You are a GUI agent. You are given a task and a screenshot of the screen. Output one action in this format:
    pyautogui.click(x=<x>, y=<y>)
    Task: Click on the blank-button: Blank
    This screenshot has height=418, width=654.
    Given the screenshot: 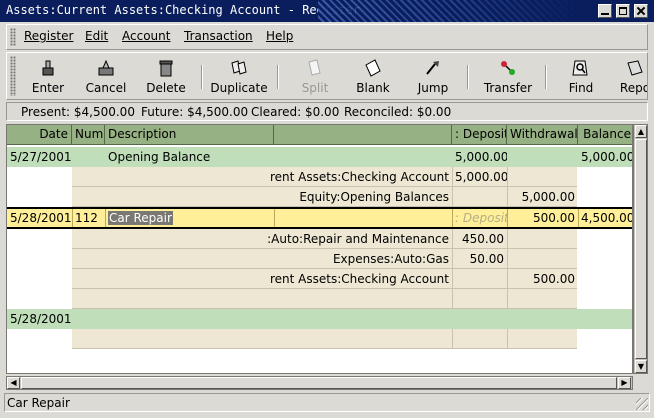 What is the action you would take?
    pyautogui.click(x=373, y=76)
    